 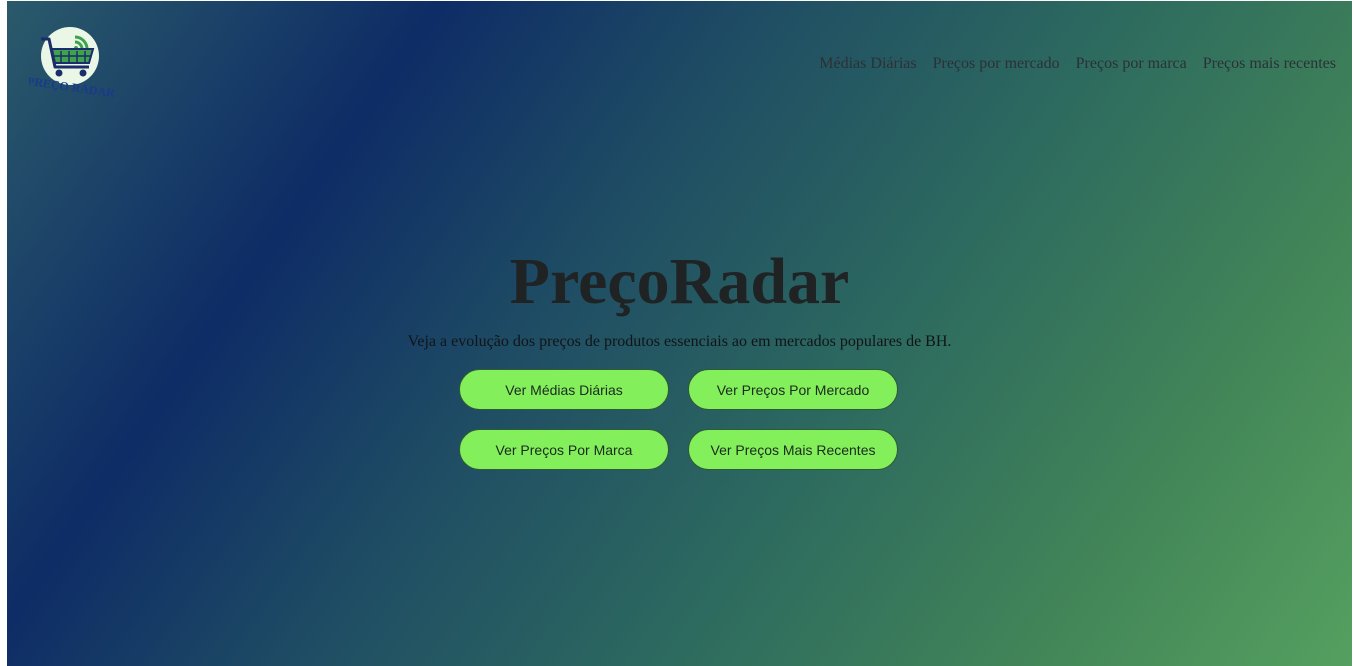 What do you see at coordinates (679, 281) in the screenshot?
I see `page-title: PreçoRadar` at bounding box center [679, 281].